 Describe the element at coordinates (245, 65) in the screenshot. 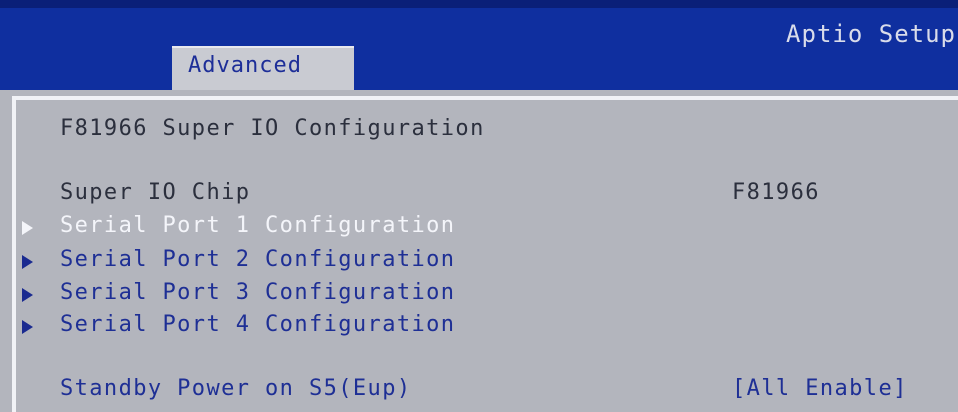

I see `tab-advanced-label: Advanced` at that location.